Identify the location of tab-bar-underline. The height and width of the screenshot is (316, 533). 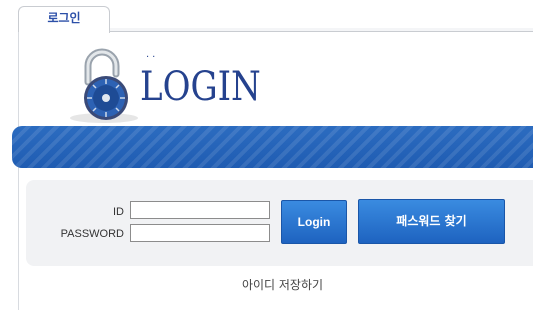
(321, 31).